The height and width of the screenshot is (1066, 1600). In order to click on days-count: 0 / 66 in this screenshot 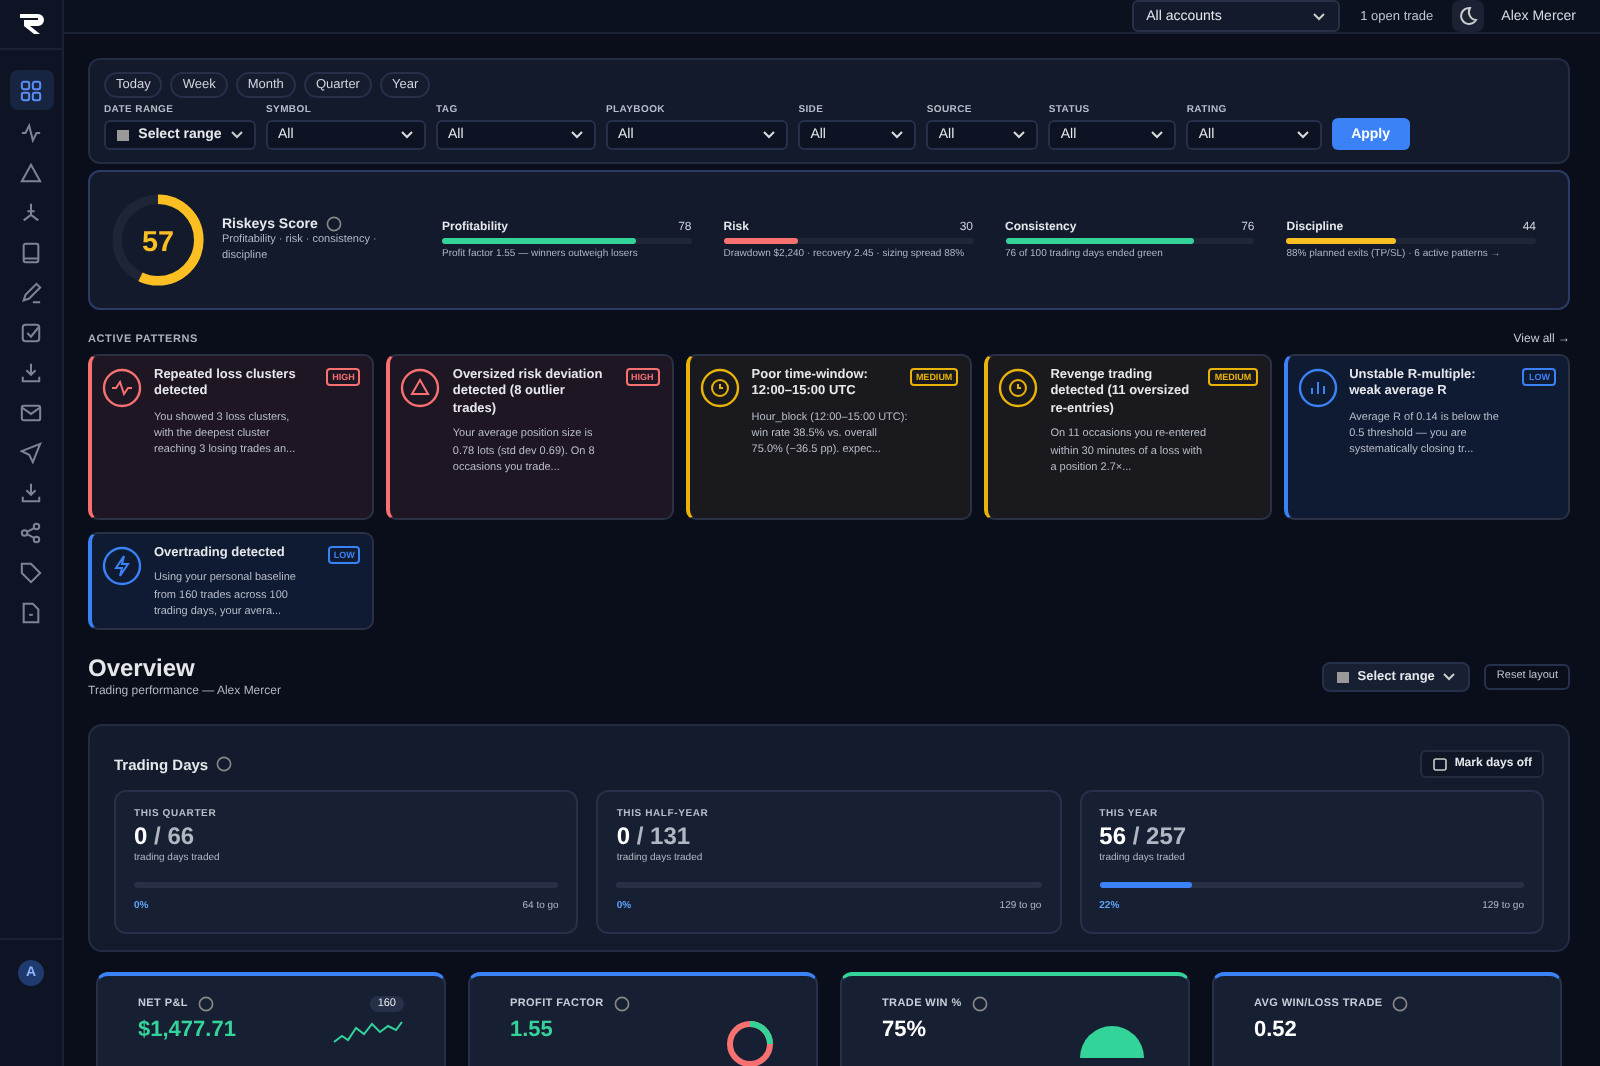, I will do `click(165, 836)`.